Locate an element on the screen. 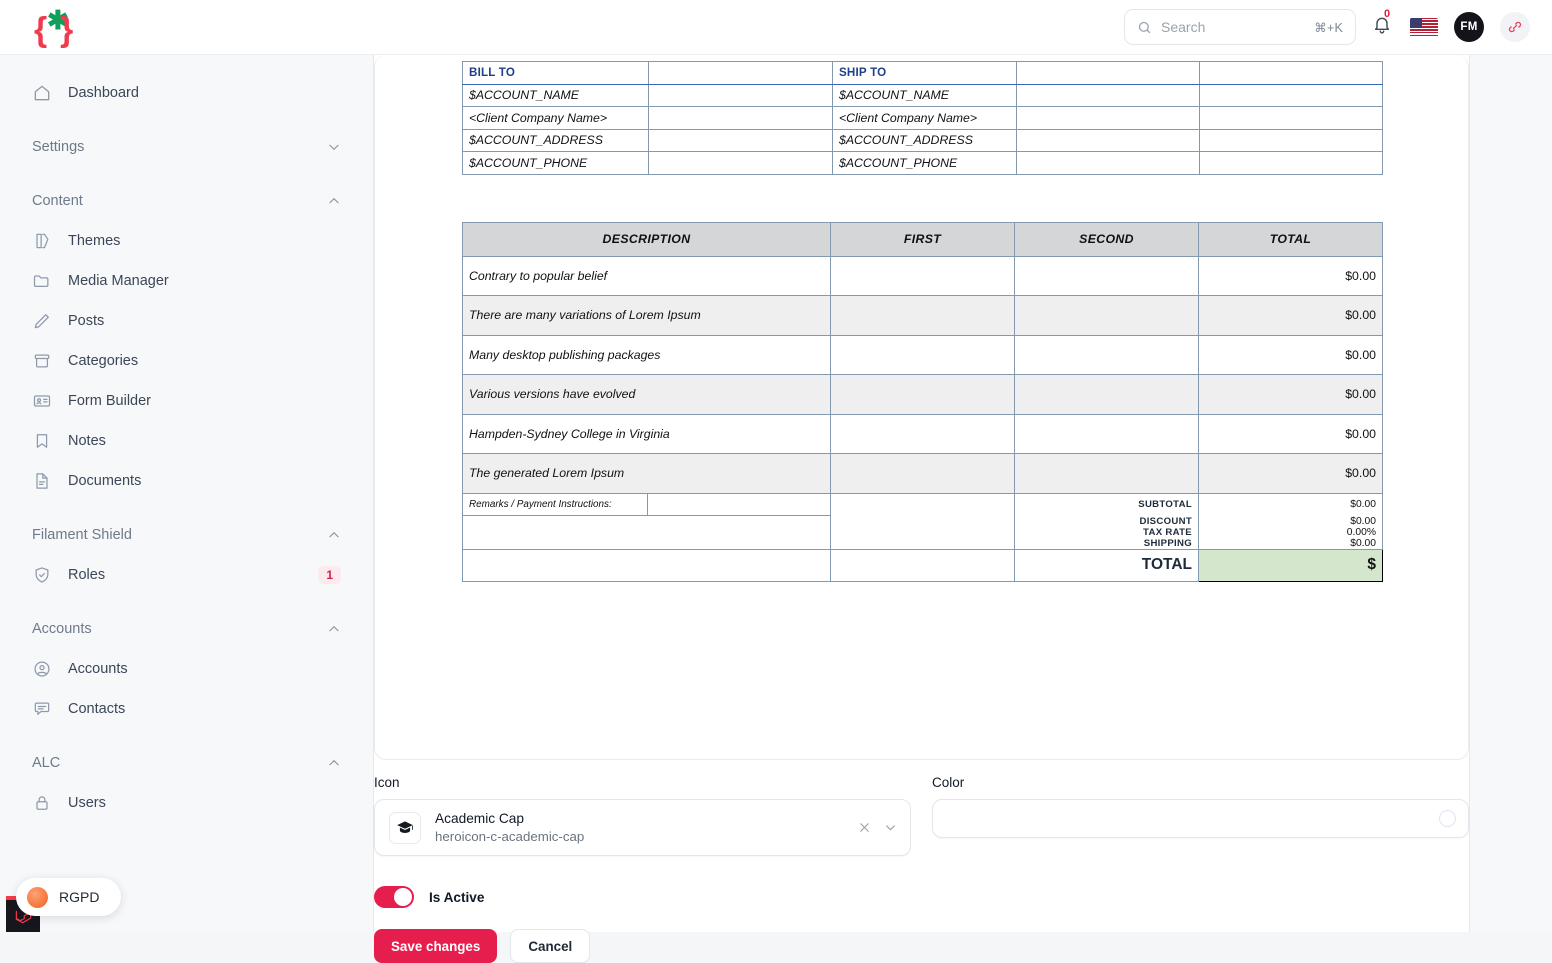 The image size is (1552, 963). summary-label: SHIPPING is located at coordinates (1106, 543).